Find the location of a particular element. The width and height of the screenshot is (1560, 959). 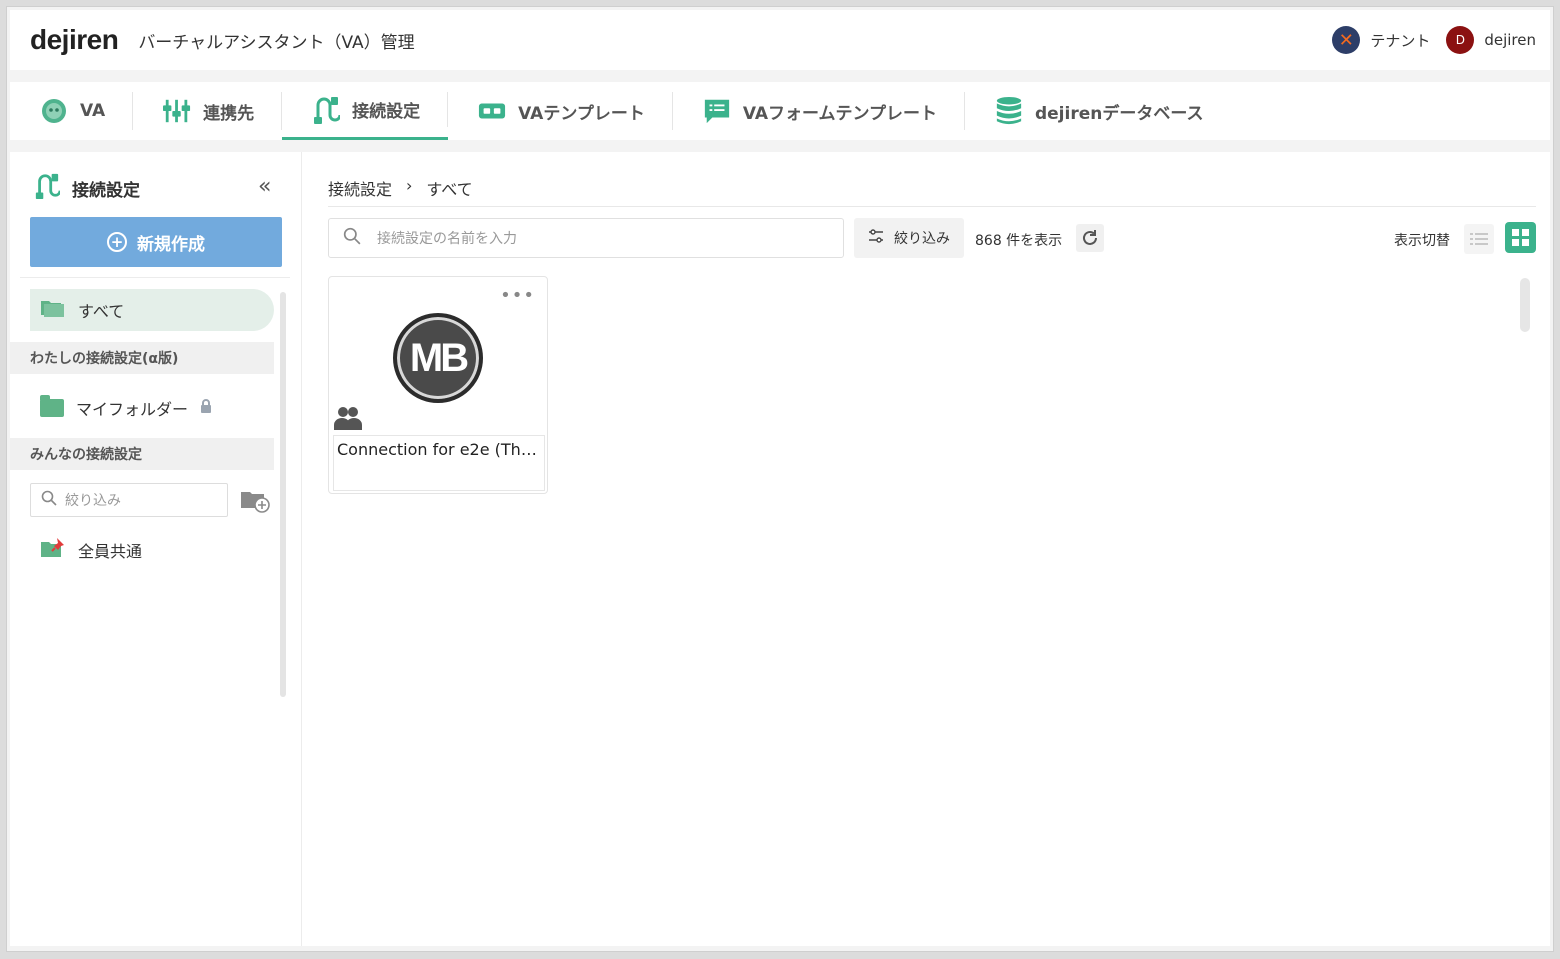

tab-connections: 接続設定 is located at coordinates (365, 111).